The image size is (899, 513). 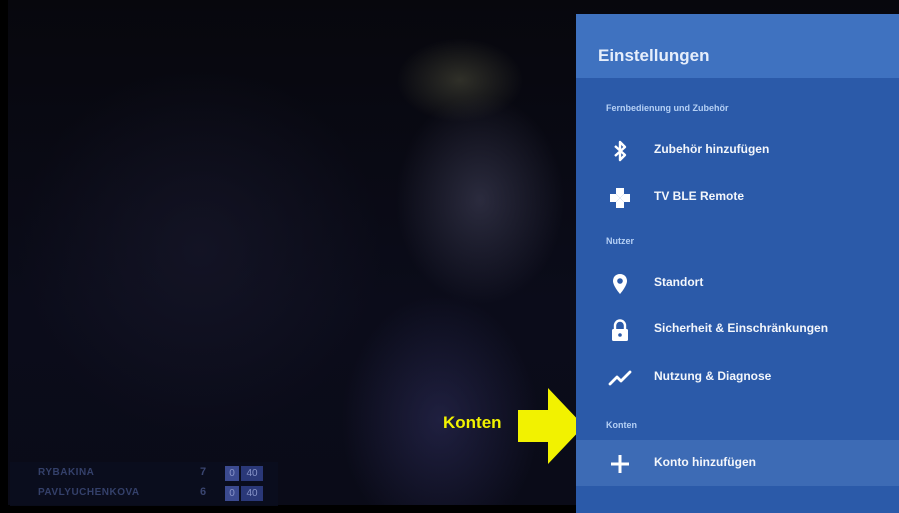 I want to click on set-score: 6, so click(x=203, y=492).